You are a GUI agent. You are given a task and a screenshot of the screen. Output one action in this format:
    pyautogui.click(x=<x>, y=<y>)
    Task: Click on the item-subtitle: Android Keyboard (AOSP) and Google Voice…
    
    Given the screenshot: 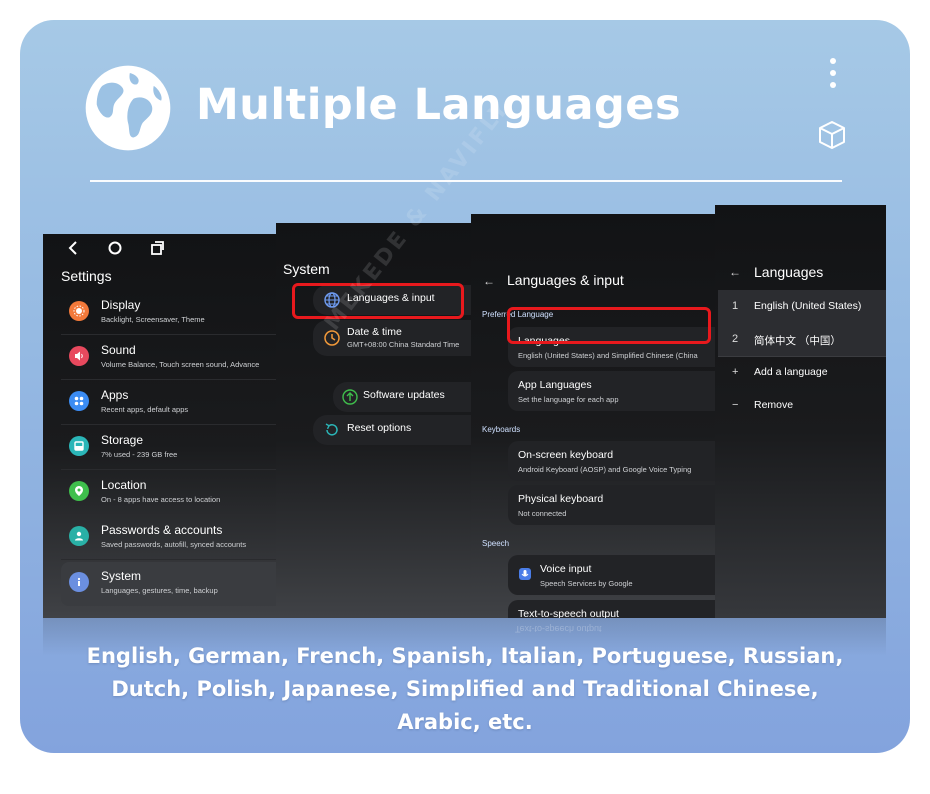 What is the action you would take?
    pyautogui.click(x=605, y=469)
    